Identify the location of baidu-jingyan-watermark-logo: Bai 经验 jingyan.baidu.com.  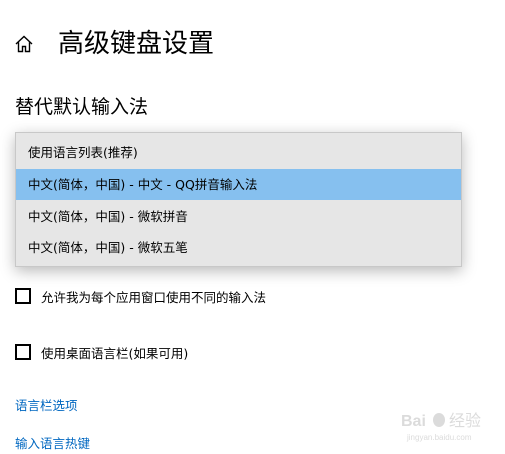
(441, 426).